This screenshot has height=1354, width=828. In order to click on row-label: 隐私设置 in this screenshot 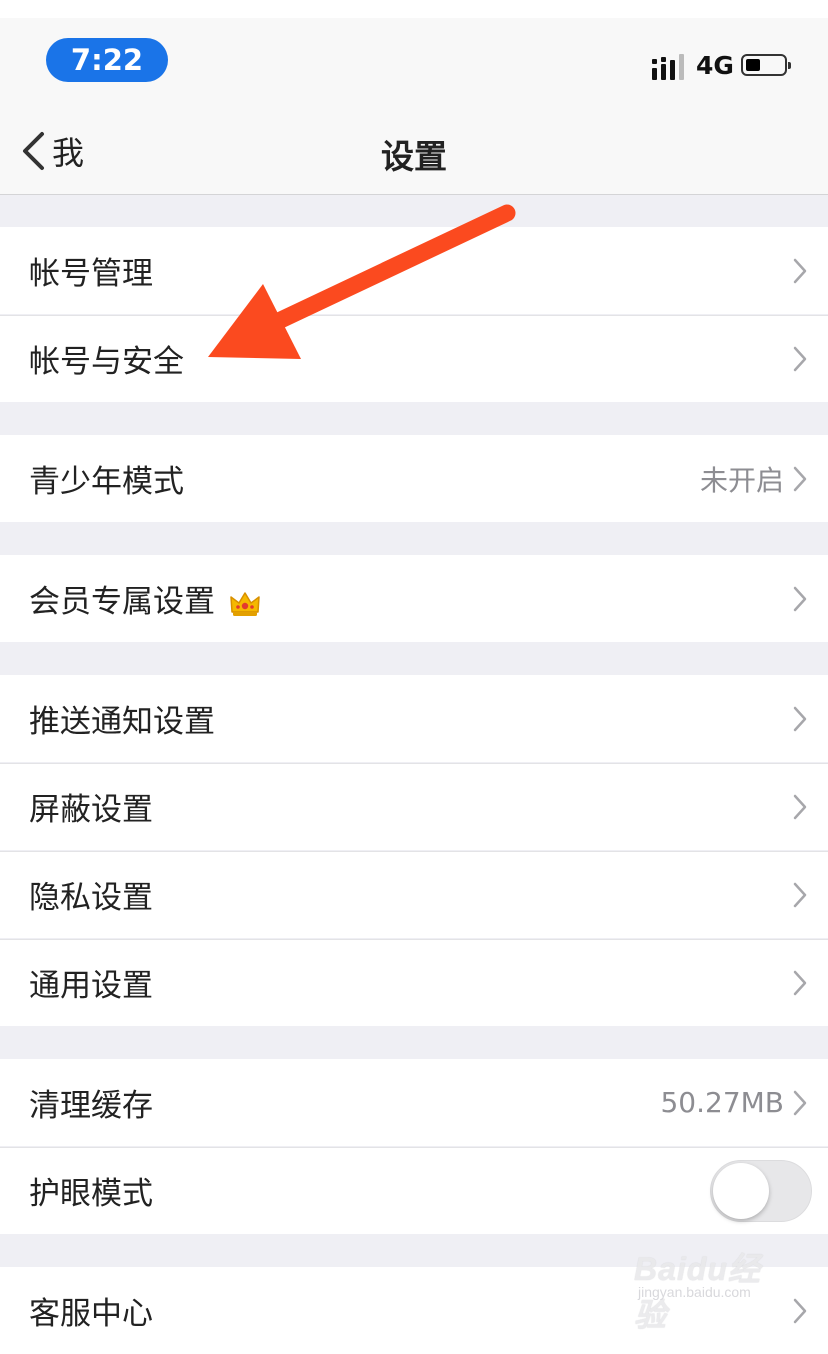, I will do `click(91, 898)`.